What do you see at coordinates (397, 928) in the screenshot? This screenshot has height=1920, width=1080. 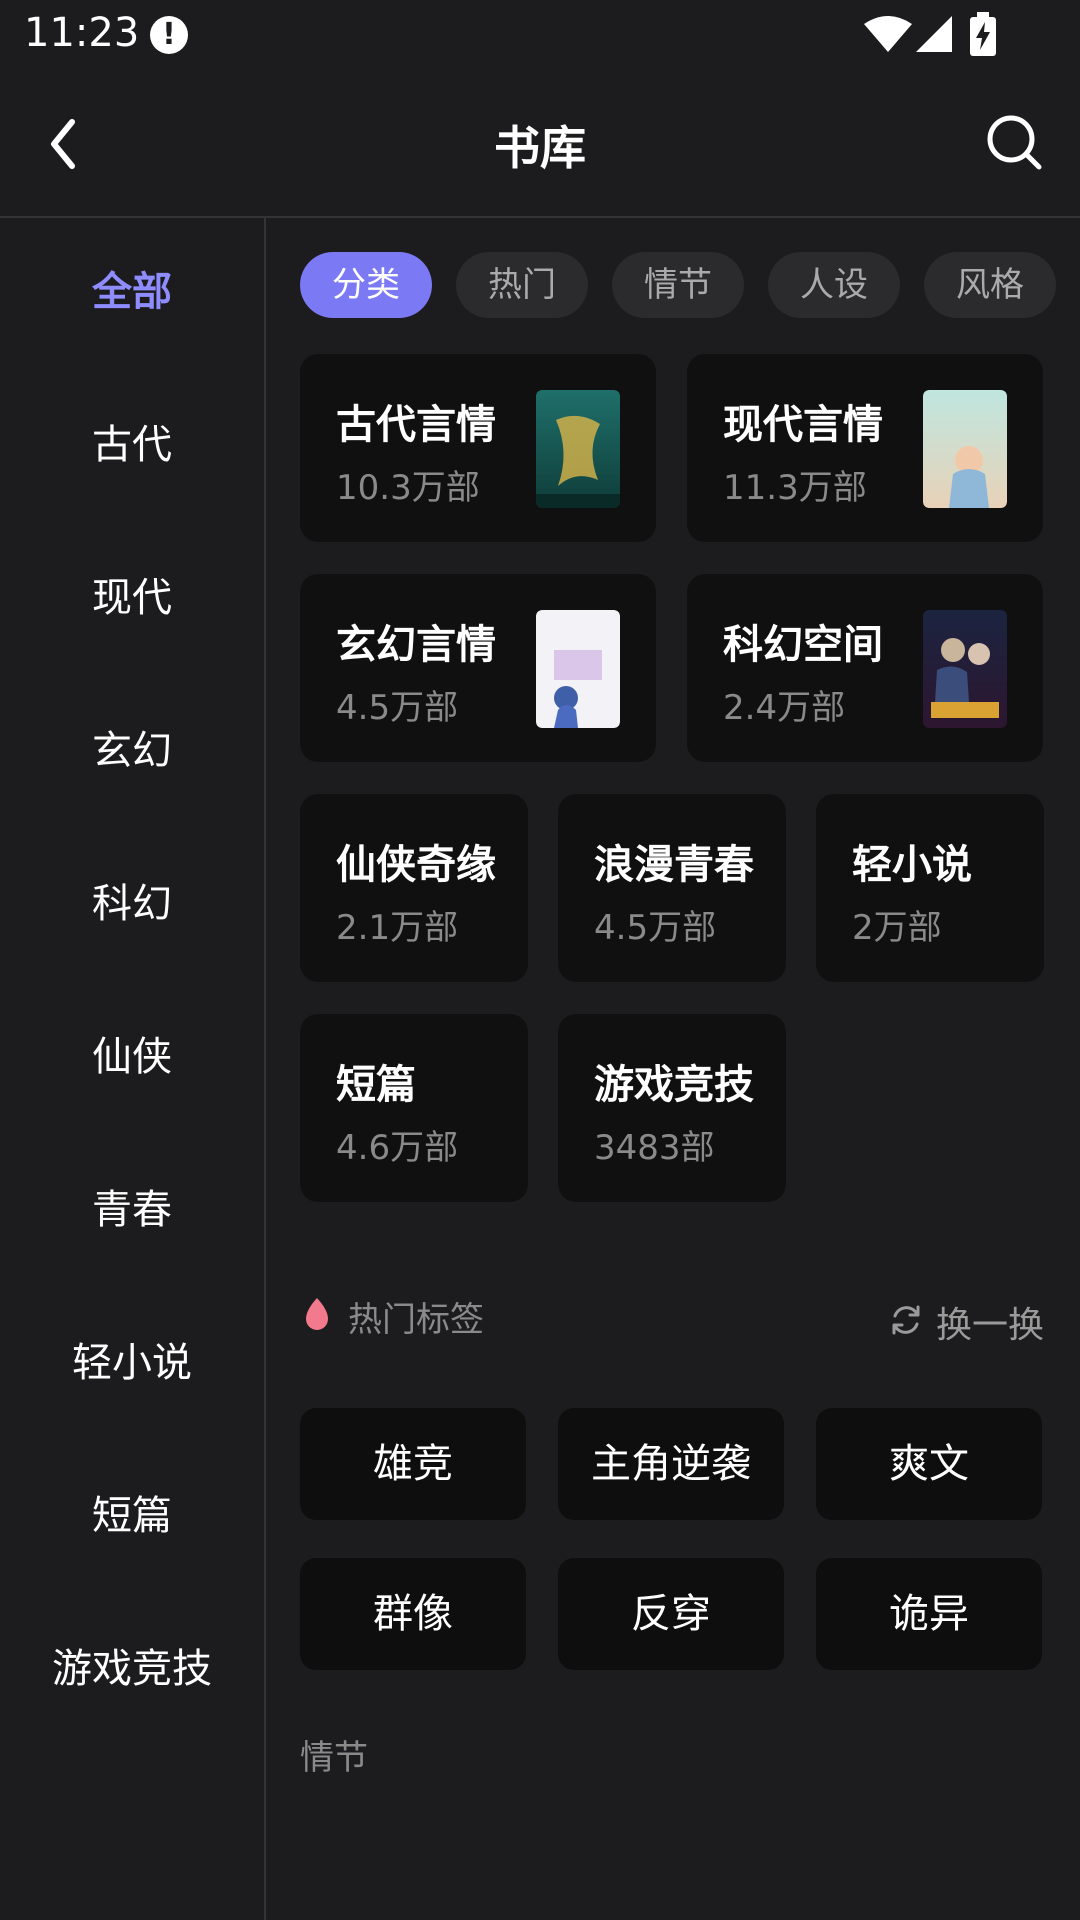 I see `category-count: 2.1万部` at bounding box center [397, 928].